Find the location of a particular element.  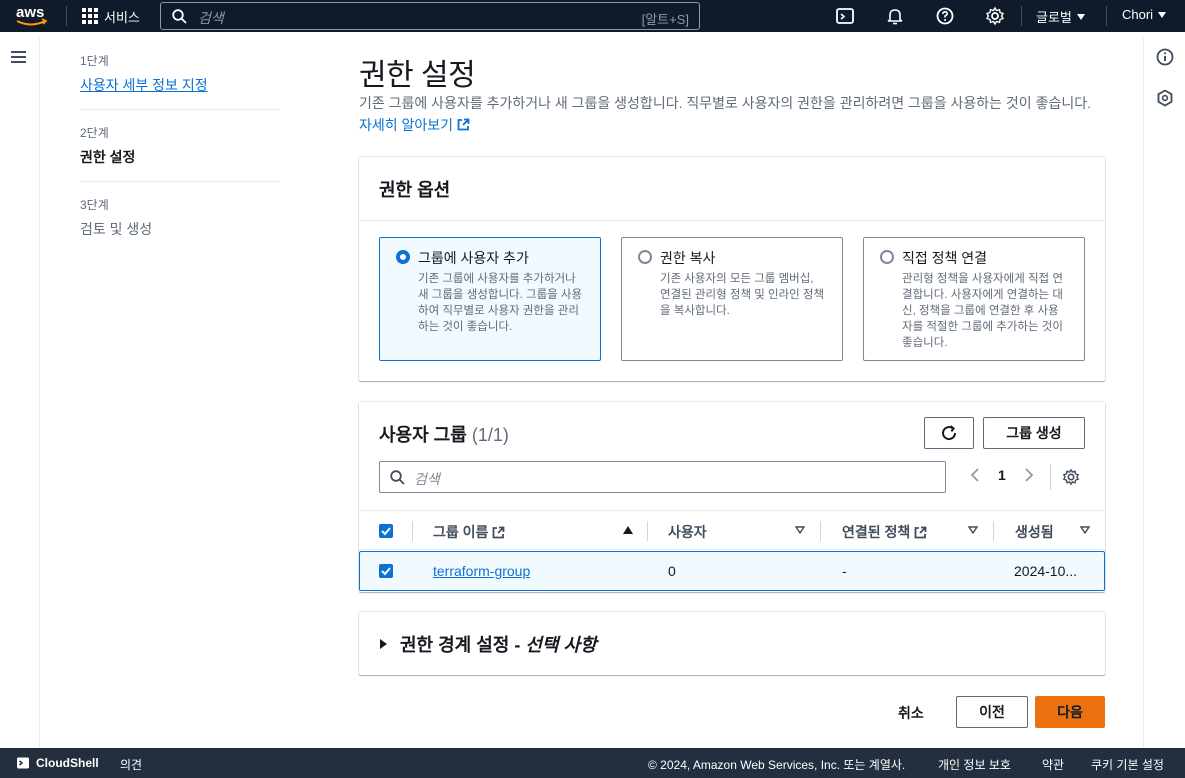

step-label-current: 권한 설정 is located at coordinates (108, 157).